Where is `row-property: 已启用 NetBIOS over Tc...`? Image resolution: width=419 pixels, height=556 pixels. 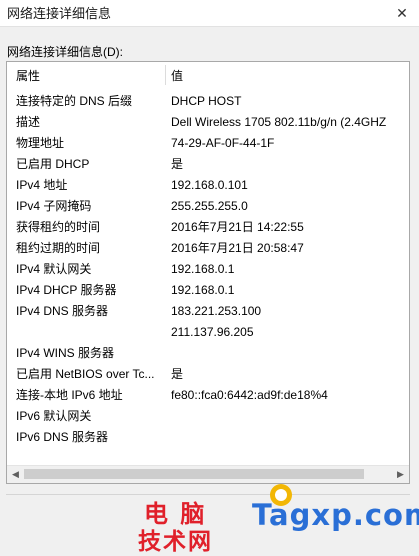
row-property: 已启用 NetBIOS over Tc... is located at coordinates (85, 374).